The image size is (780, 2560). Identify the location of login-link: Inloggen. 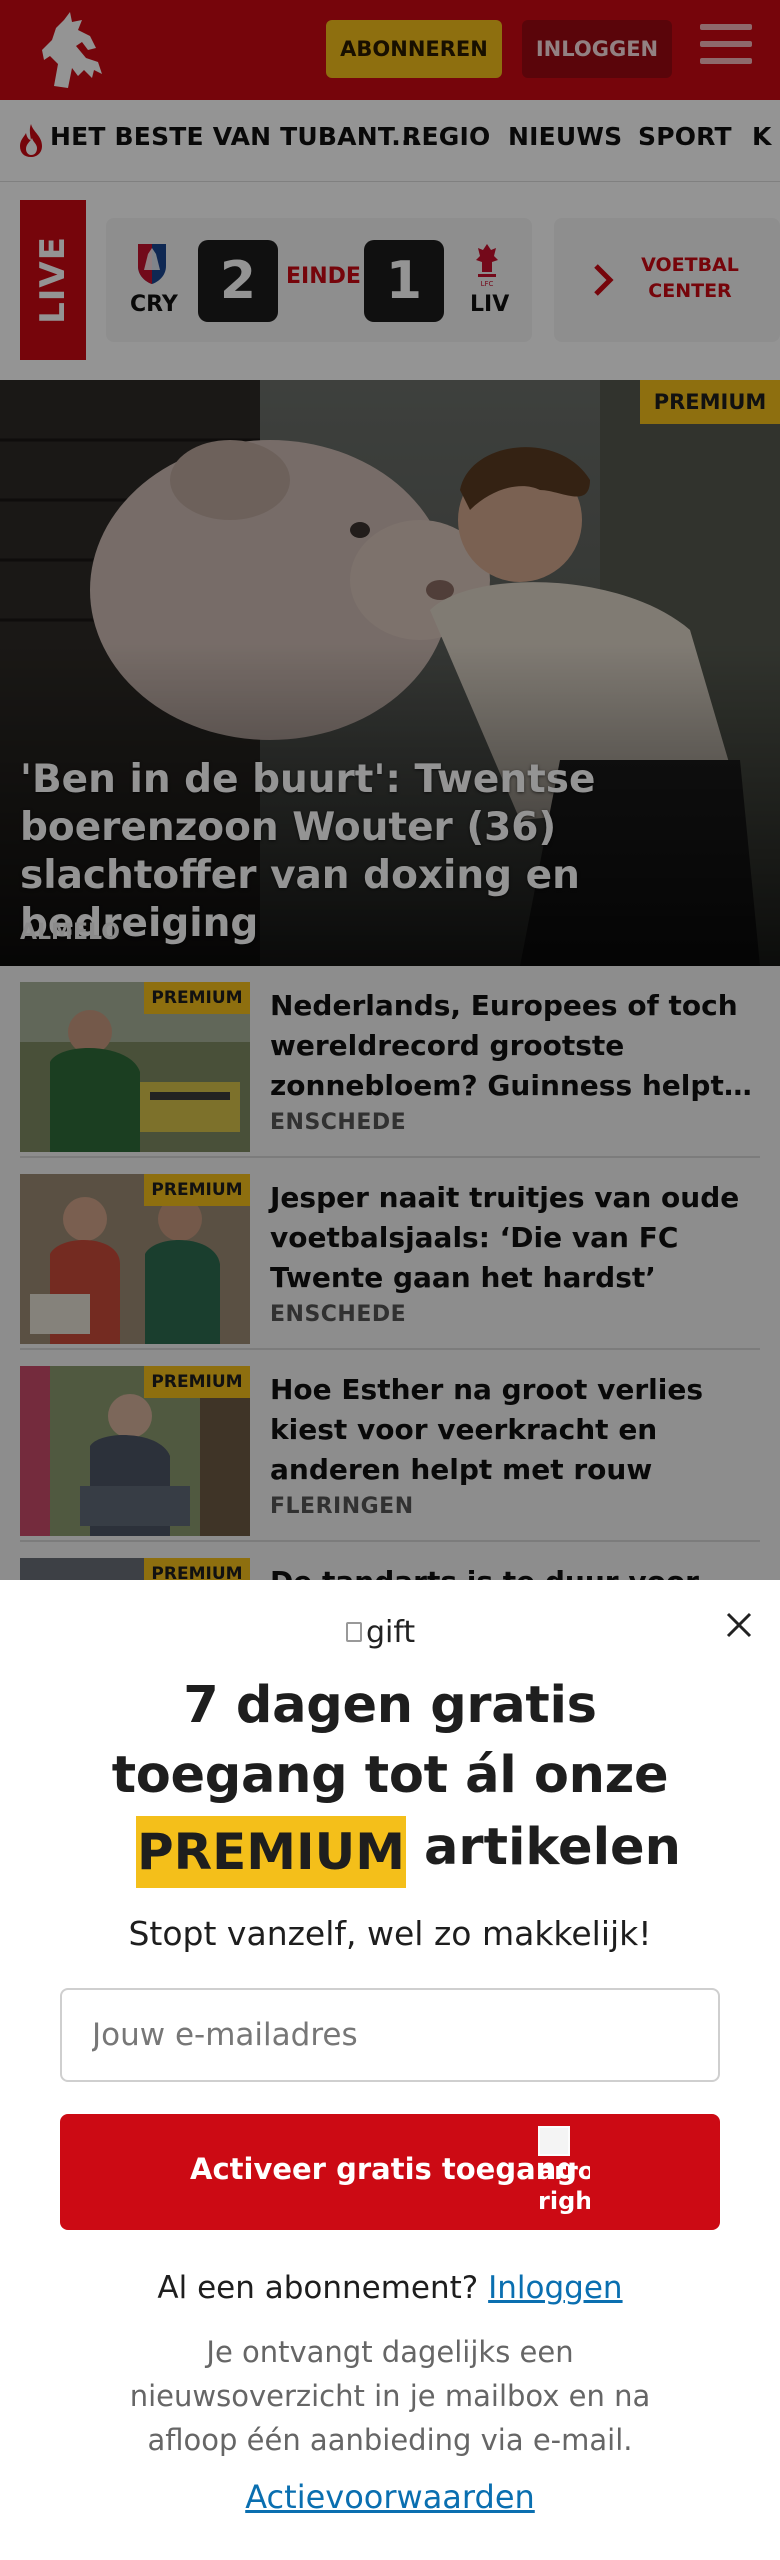
(555, 2288).